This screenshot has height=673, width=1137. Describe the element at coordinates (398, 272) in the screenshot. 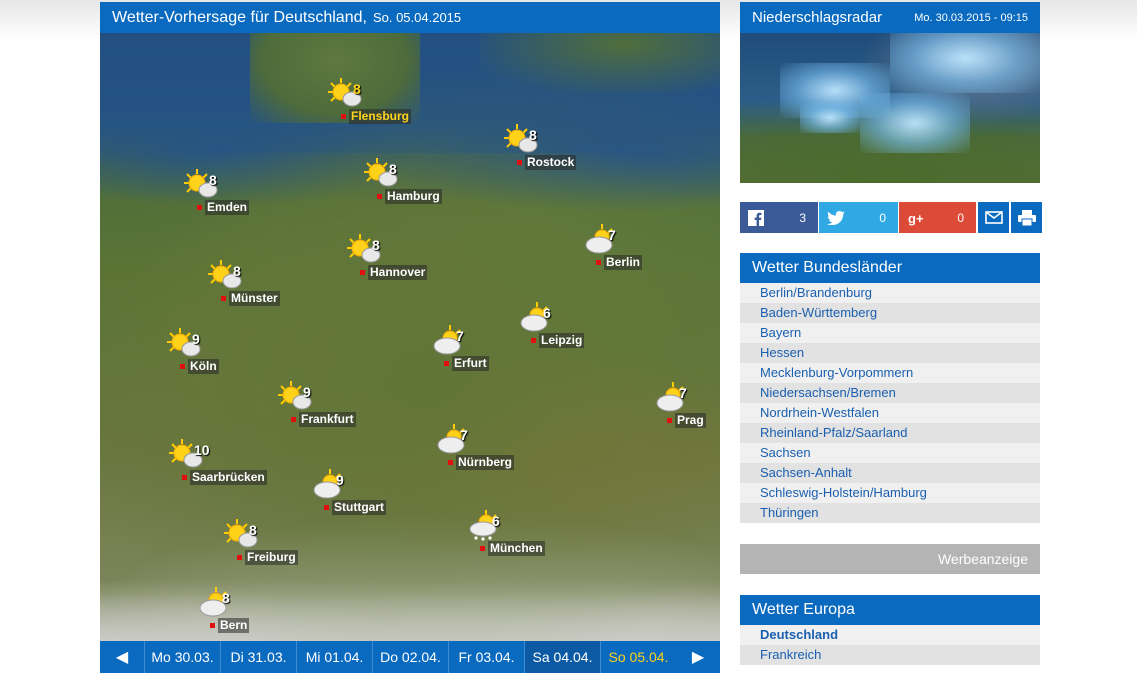

I see `city-name: Hannover` at that location.